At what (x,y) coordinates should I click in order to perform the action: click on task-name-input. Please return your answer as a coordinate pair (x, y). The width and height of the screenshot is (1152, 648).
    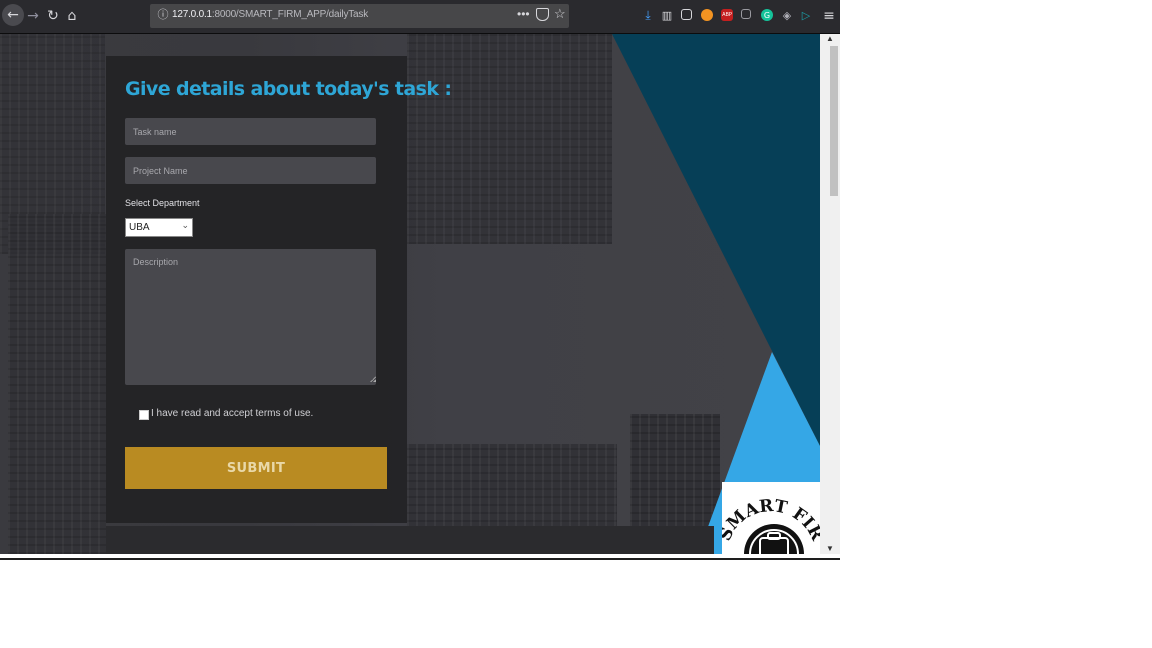
    Looking at the image, I should click on (250, 131).